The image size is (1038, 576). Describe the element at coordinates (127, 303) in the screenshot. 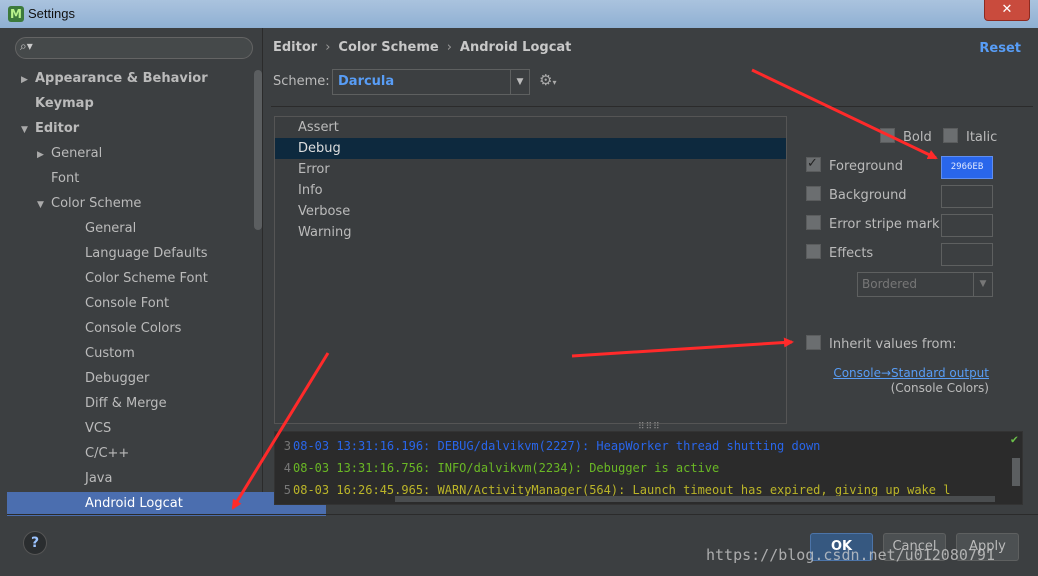

I see `sidebar-item-label: Console Font` at that location.